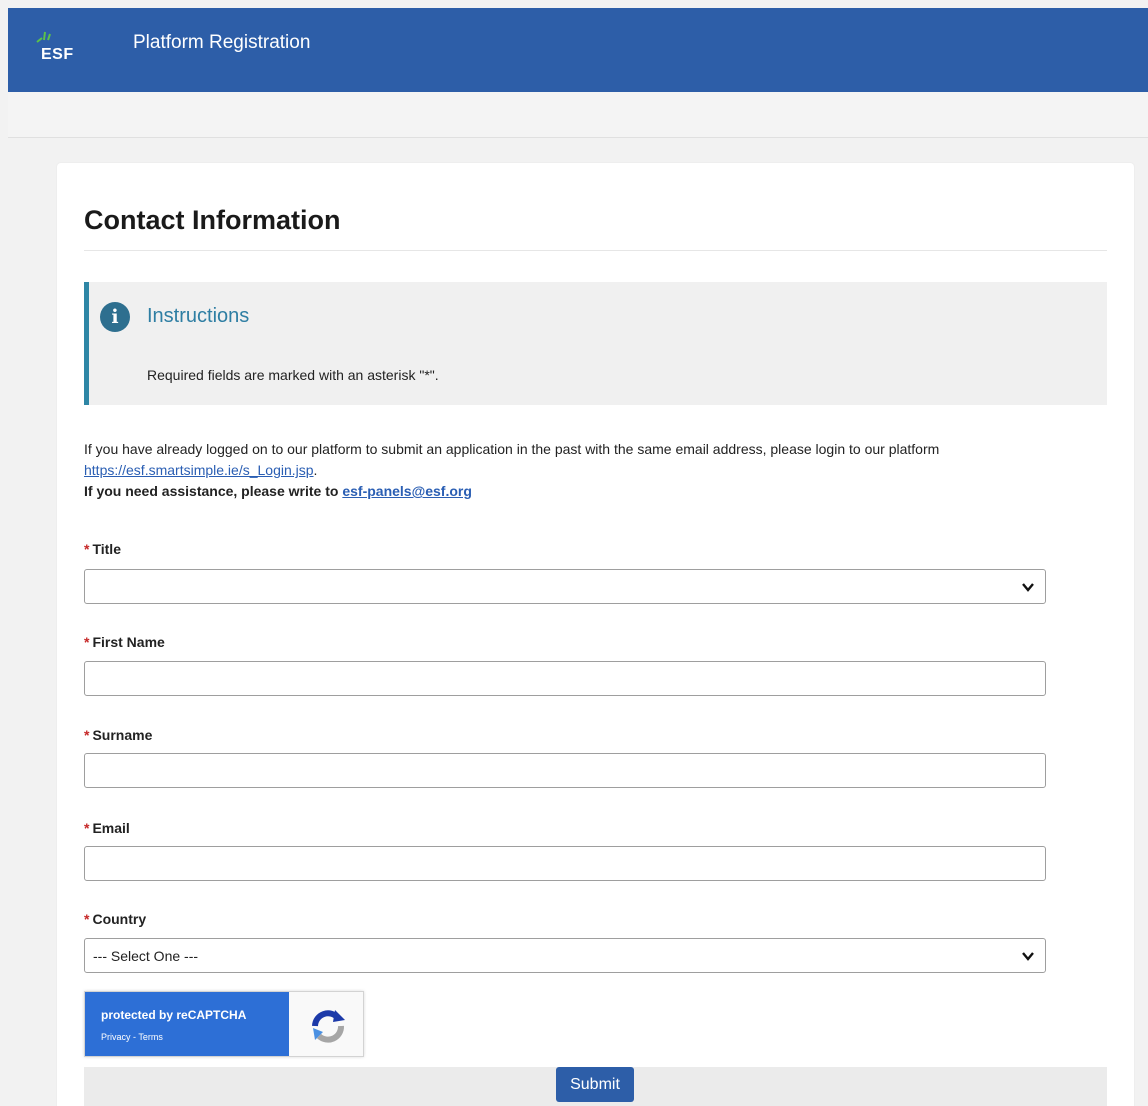 The image size is (1148, 1106). I want to click on recaptcha-panel: protected by reCAPTCHA Privacy - Terms, so click(187, 1024).